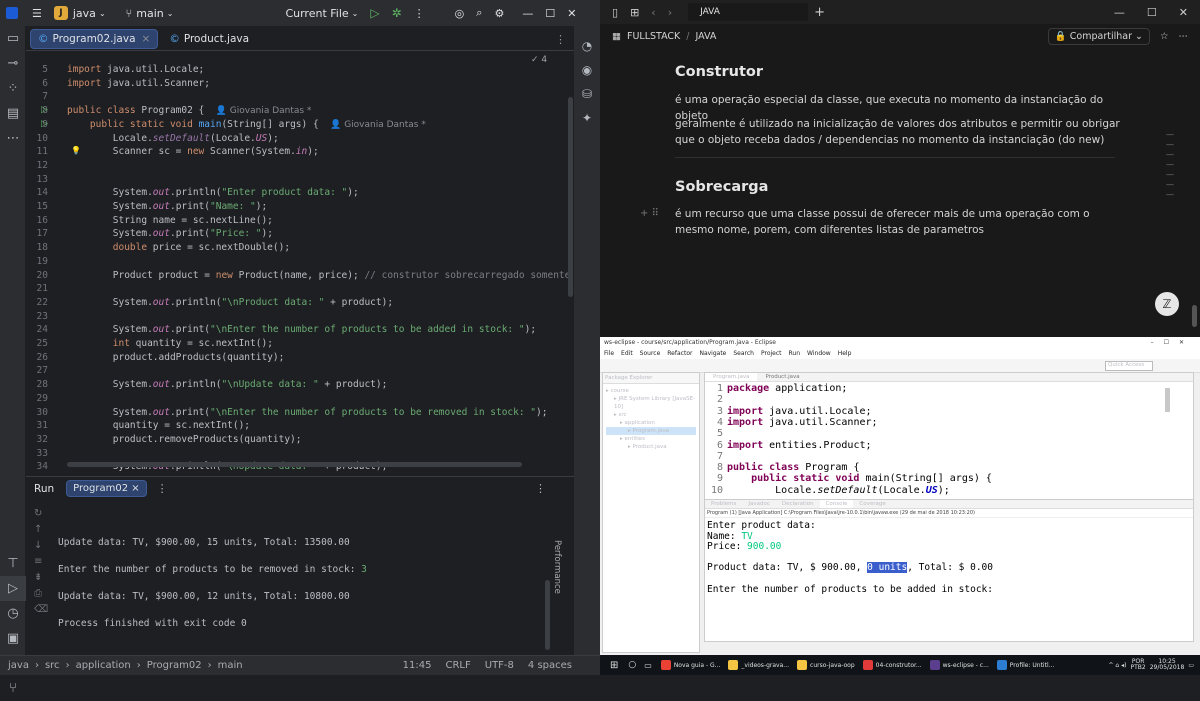 The width and height of the screenshot is (1200, 701). What do you see at coordinates (587, 94) in the screenshot?
I see `database-icon: ⛁` at bounding box center [587, 94].